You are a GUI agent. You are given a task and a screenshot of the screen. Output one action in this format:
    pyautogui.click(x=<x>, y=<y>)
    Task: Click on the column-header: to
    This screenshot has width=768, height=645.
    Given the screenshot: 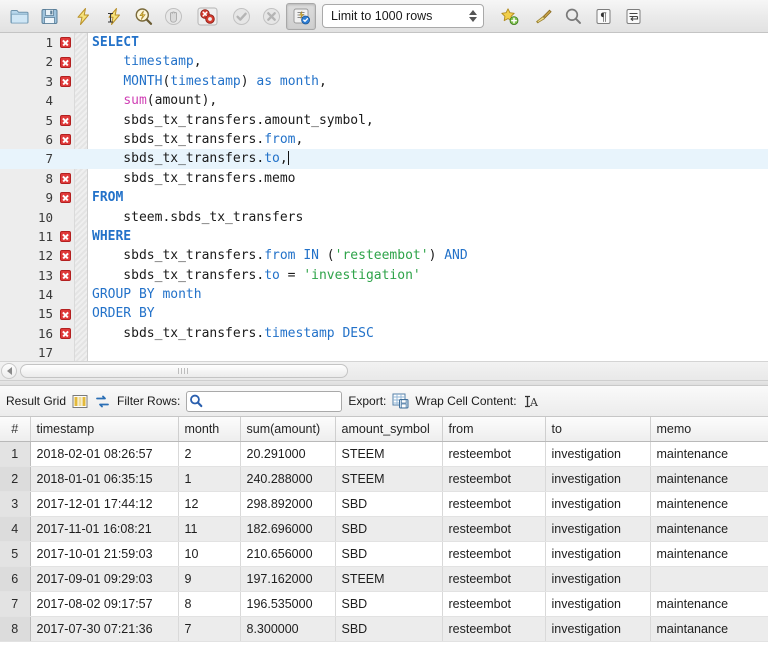 What is the action you would take?
    pyautogui.click(x=598, y=429)
    